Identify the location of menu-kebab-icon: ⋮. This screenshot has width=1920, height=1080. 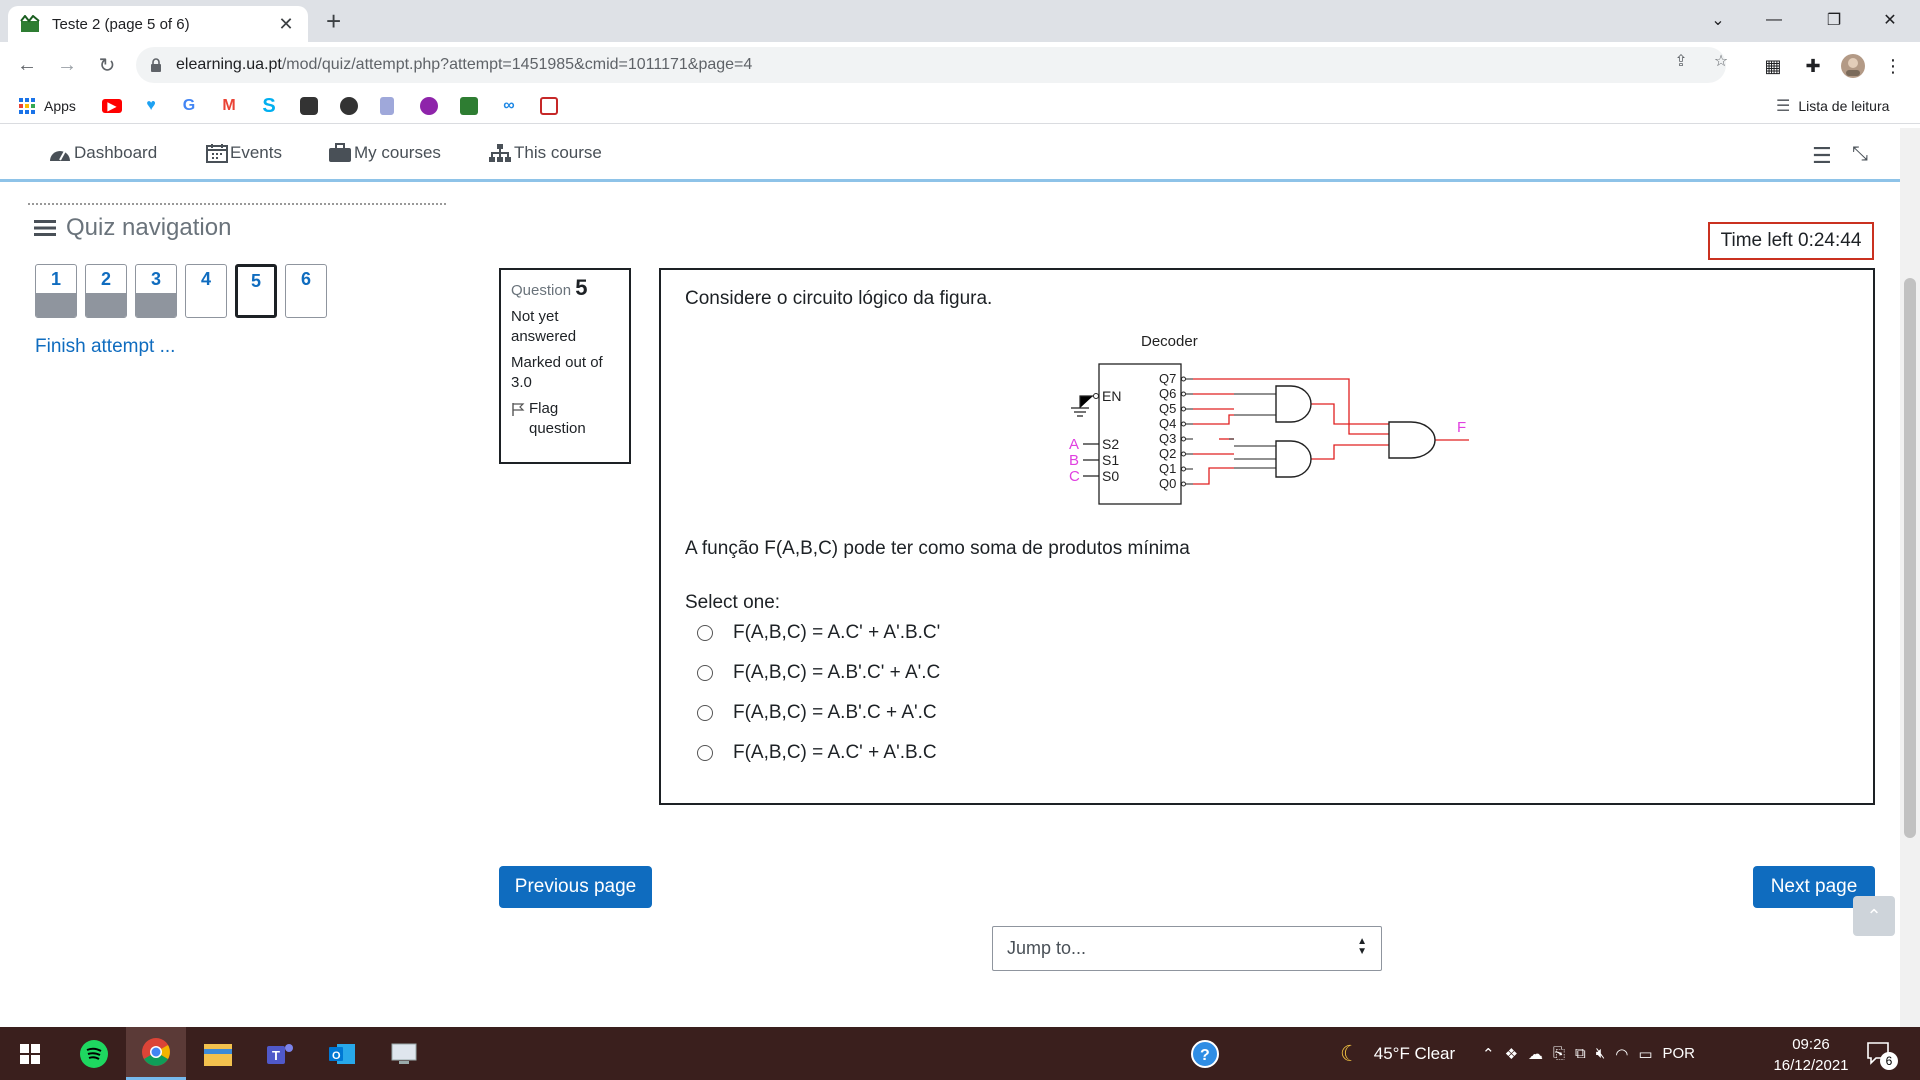
(1893, 66).